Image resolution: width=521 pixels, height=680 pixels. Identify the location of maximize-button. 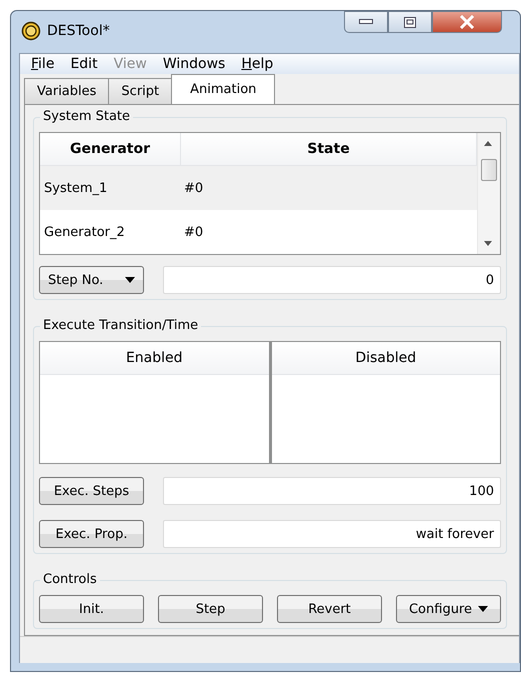
(410, 22).